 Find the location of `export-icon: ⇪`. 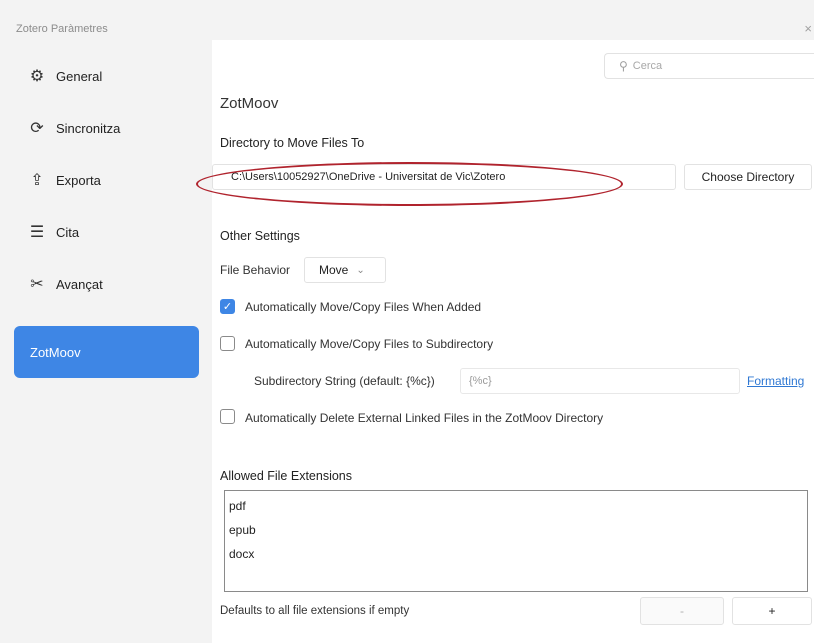

export-icon: ⇪ is located at coordinates (37, 180).